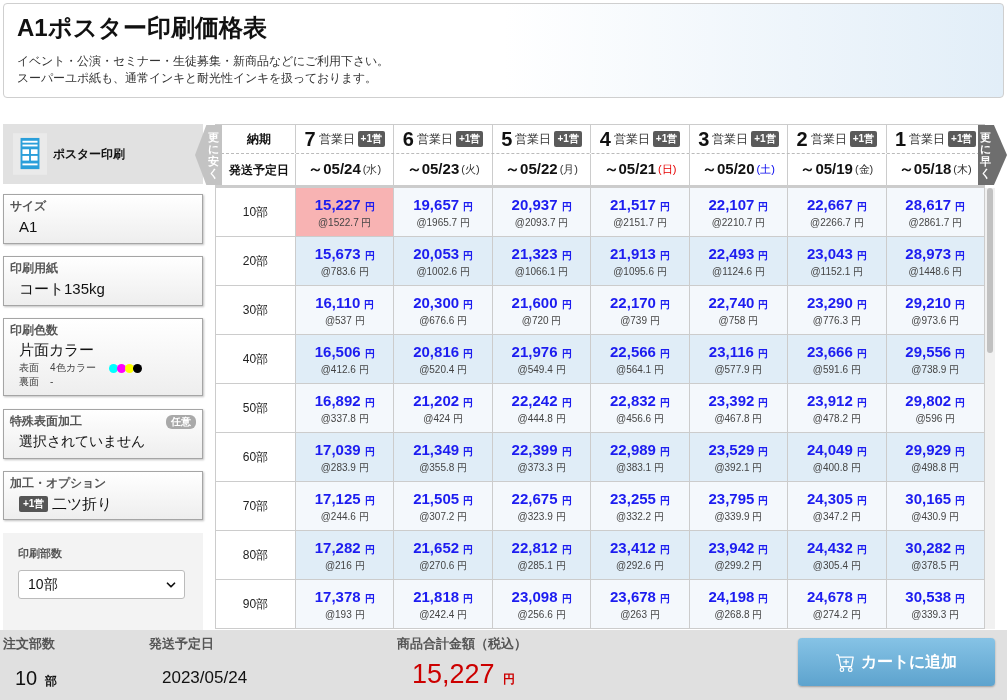 The height and width of the screenshot is (700, 1007). What do you see at coordinates (935, 506) in the screenshot?
I see `price-cell: 30,165 円 @430.9 円` at bounding box center [935, 506].